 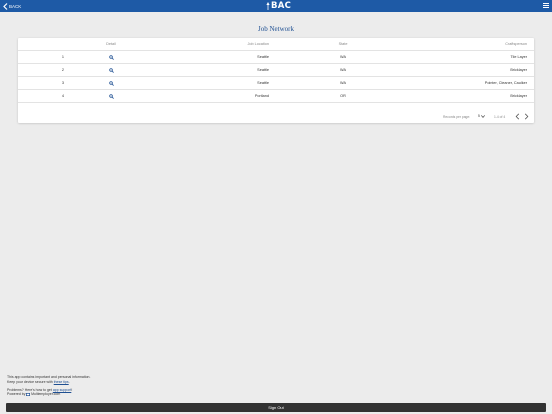 What do you see at coordinates (457, 117) in the screenshot?
I see `rows-per-page-label: Records per page:` at bounding box center [457, 117].